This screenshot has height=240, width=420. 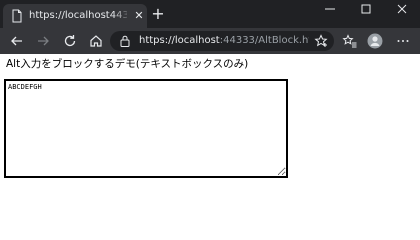 I want to click on minimize-button, so click(x=330, y=9).